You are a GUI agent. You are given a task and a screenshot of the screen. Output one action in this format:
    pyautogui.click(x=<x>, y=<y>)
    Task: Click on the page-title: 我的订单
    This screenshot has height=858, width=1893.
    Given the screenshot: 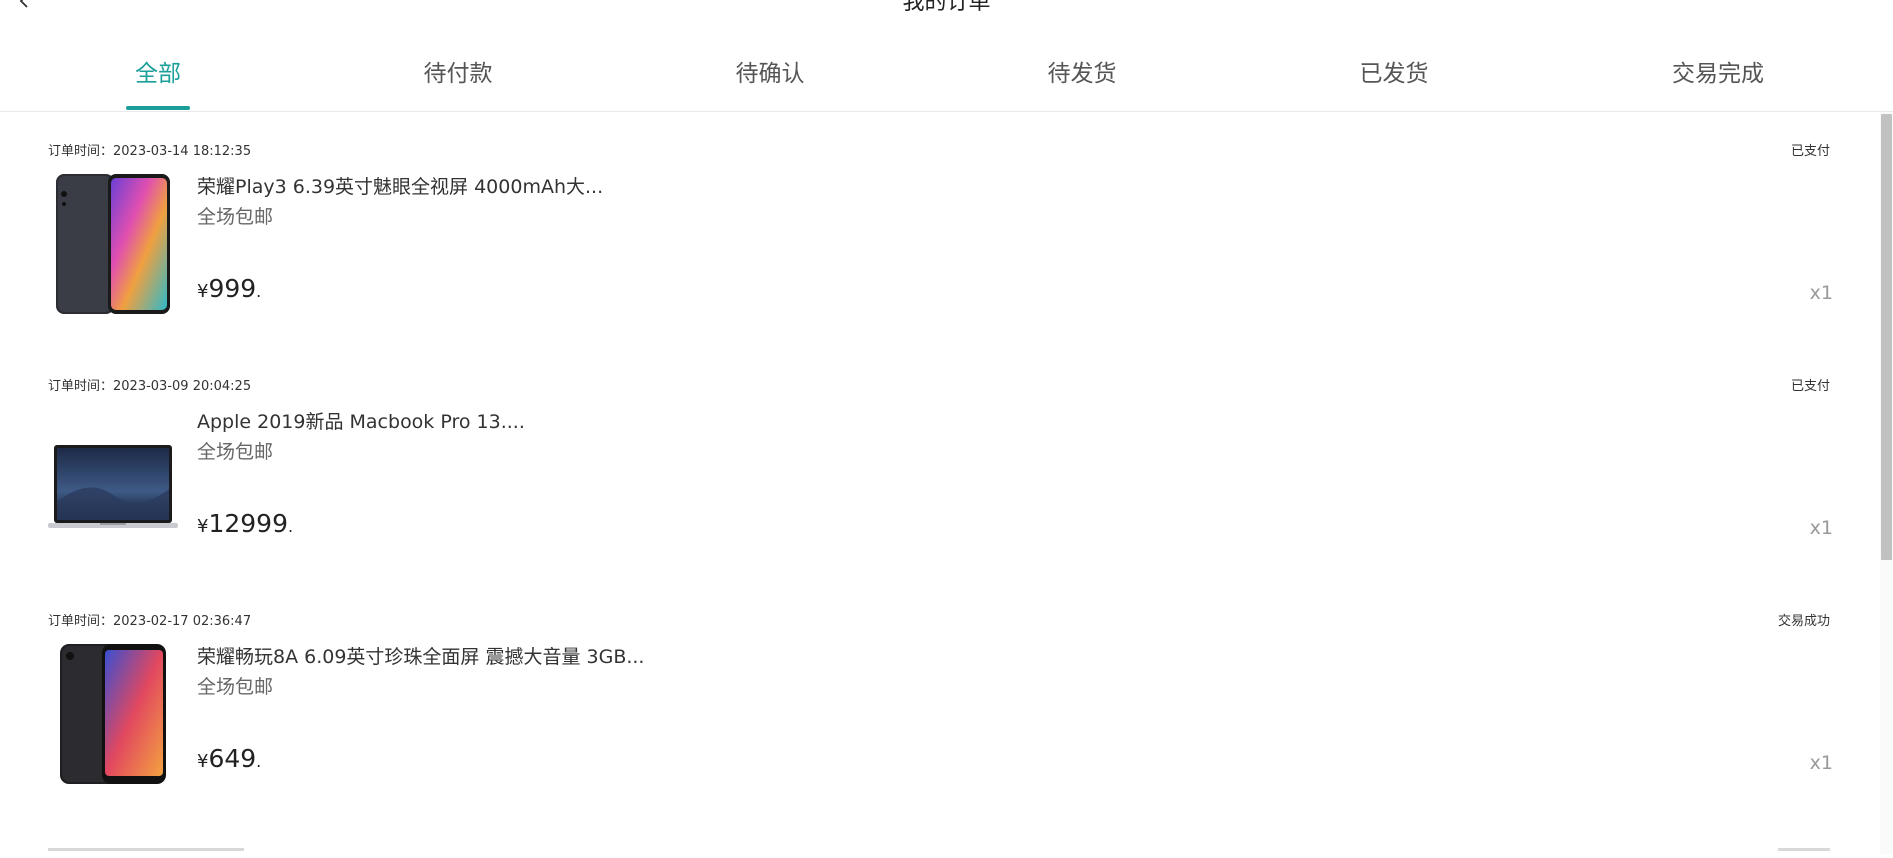 What is the action you would take?
    pyautogui.click(x=946, y=7)
    